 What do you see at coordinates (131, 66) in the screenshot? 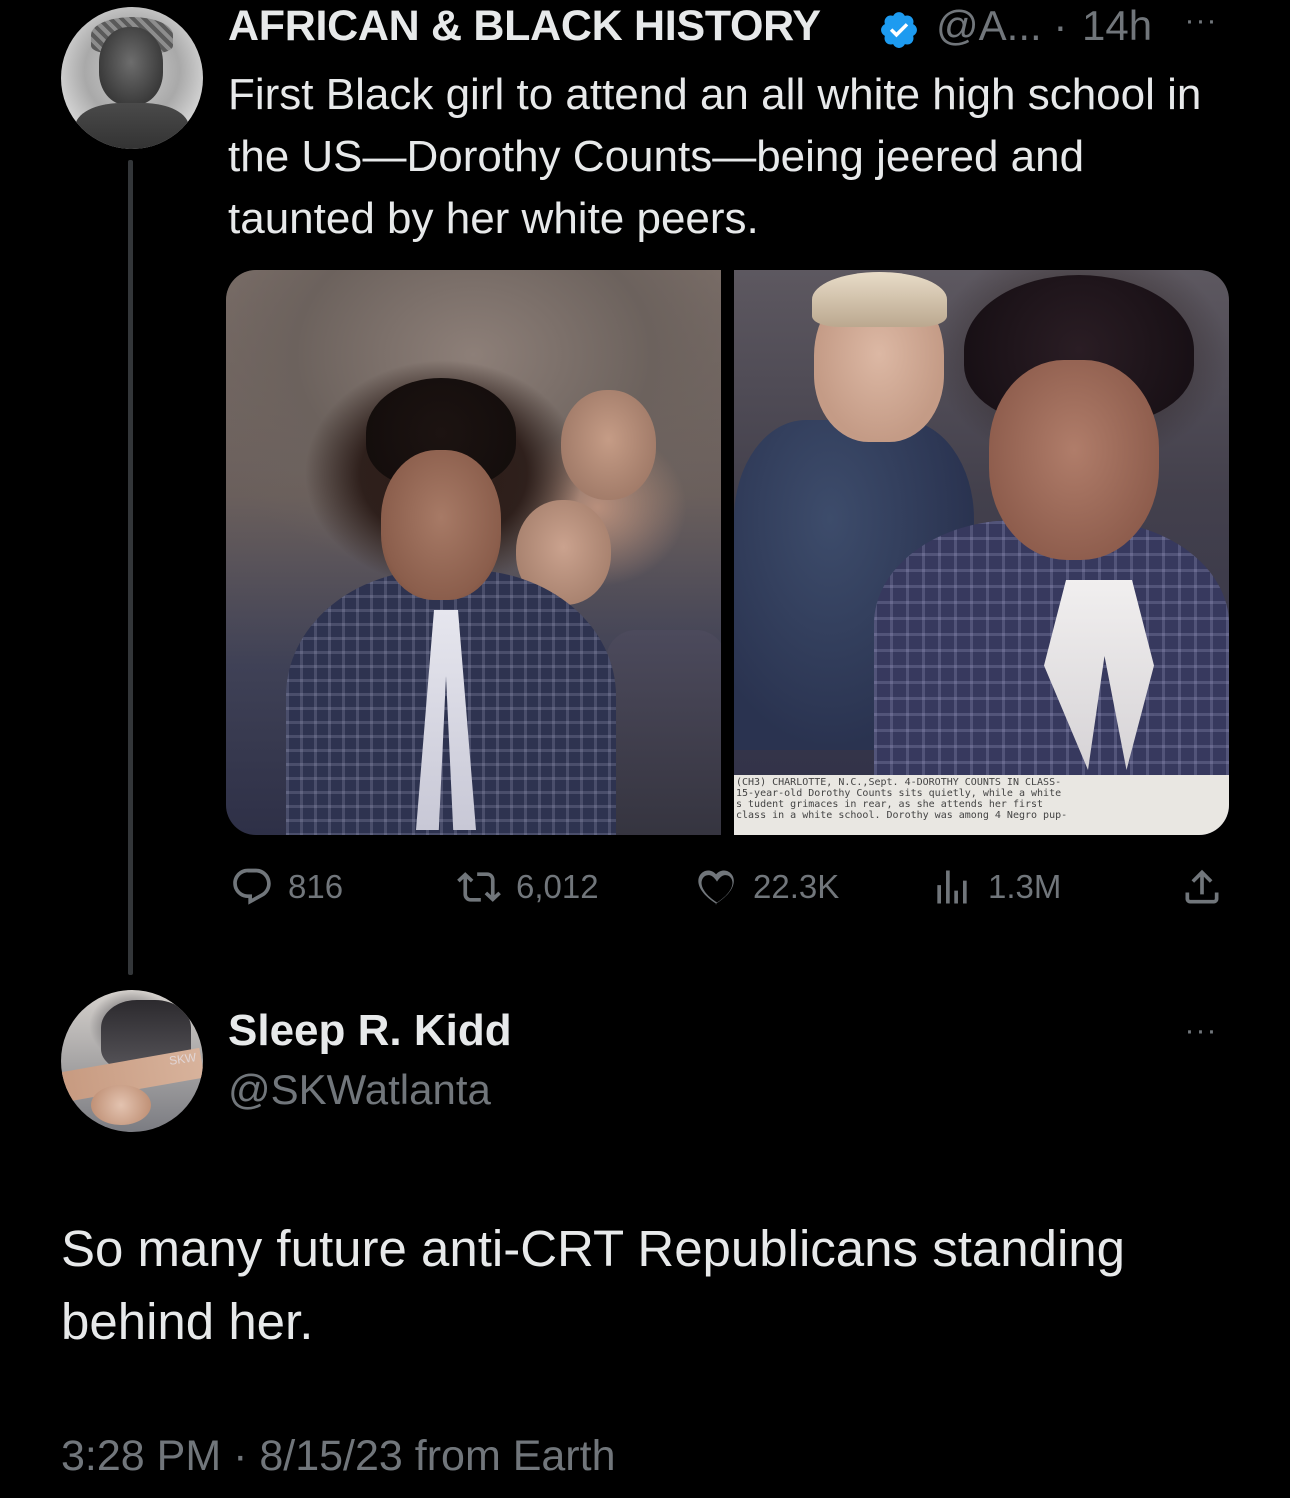
I see `avatar-face` at bounding box center [131, 66].